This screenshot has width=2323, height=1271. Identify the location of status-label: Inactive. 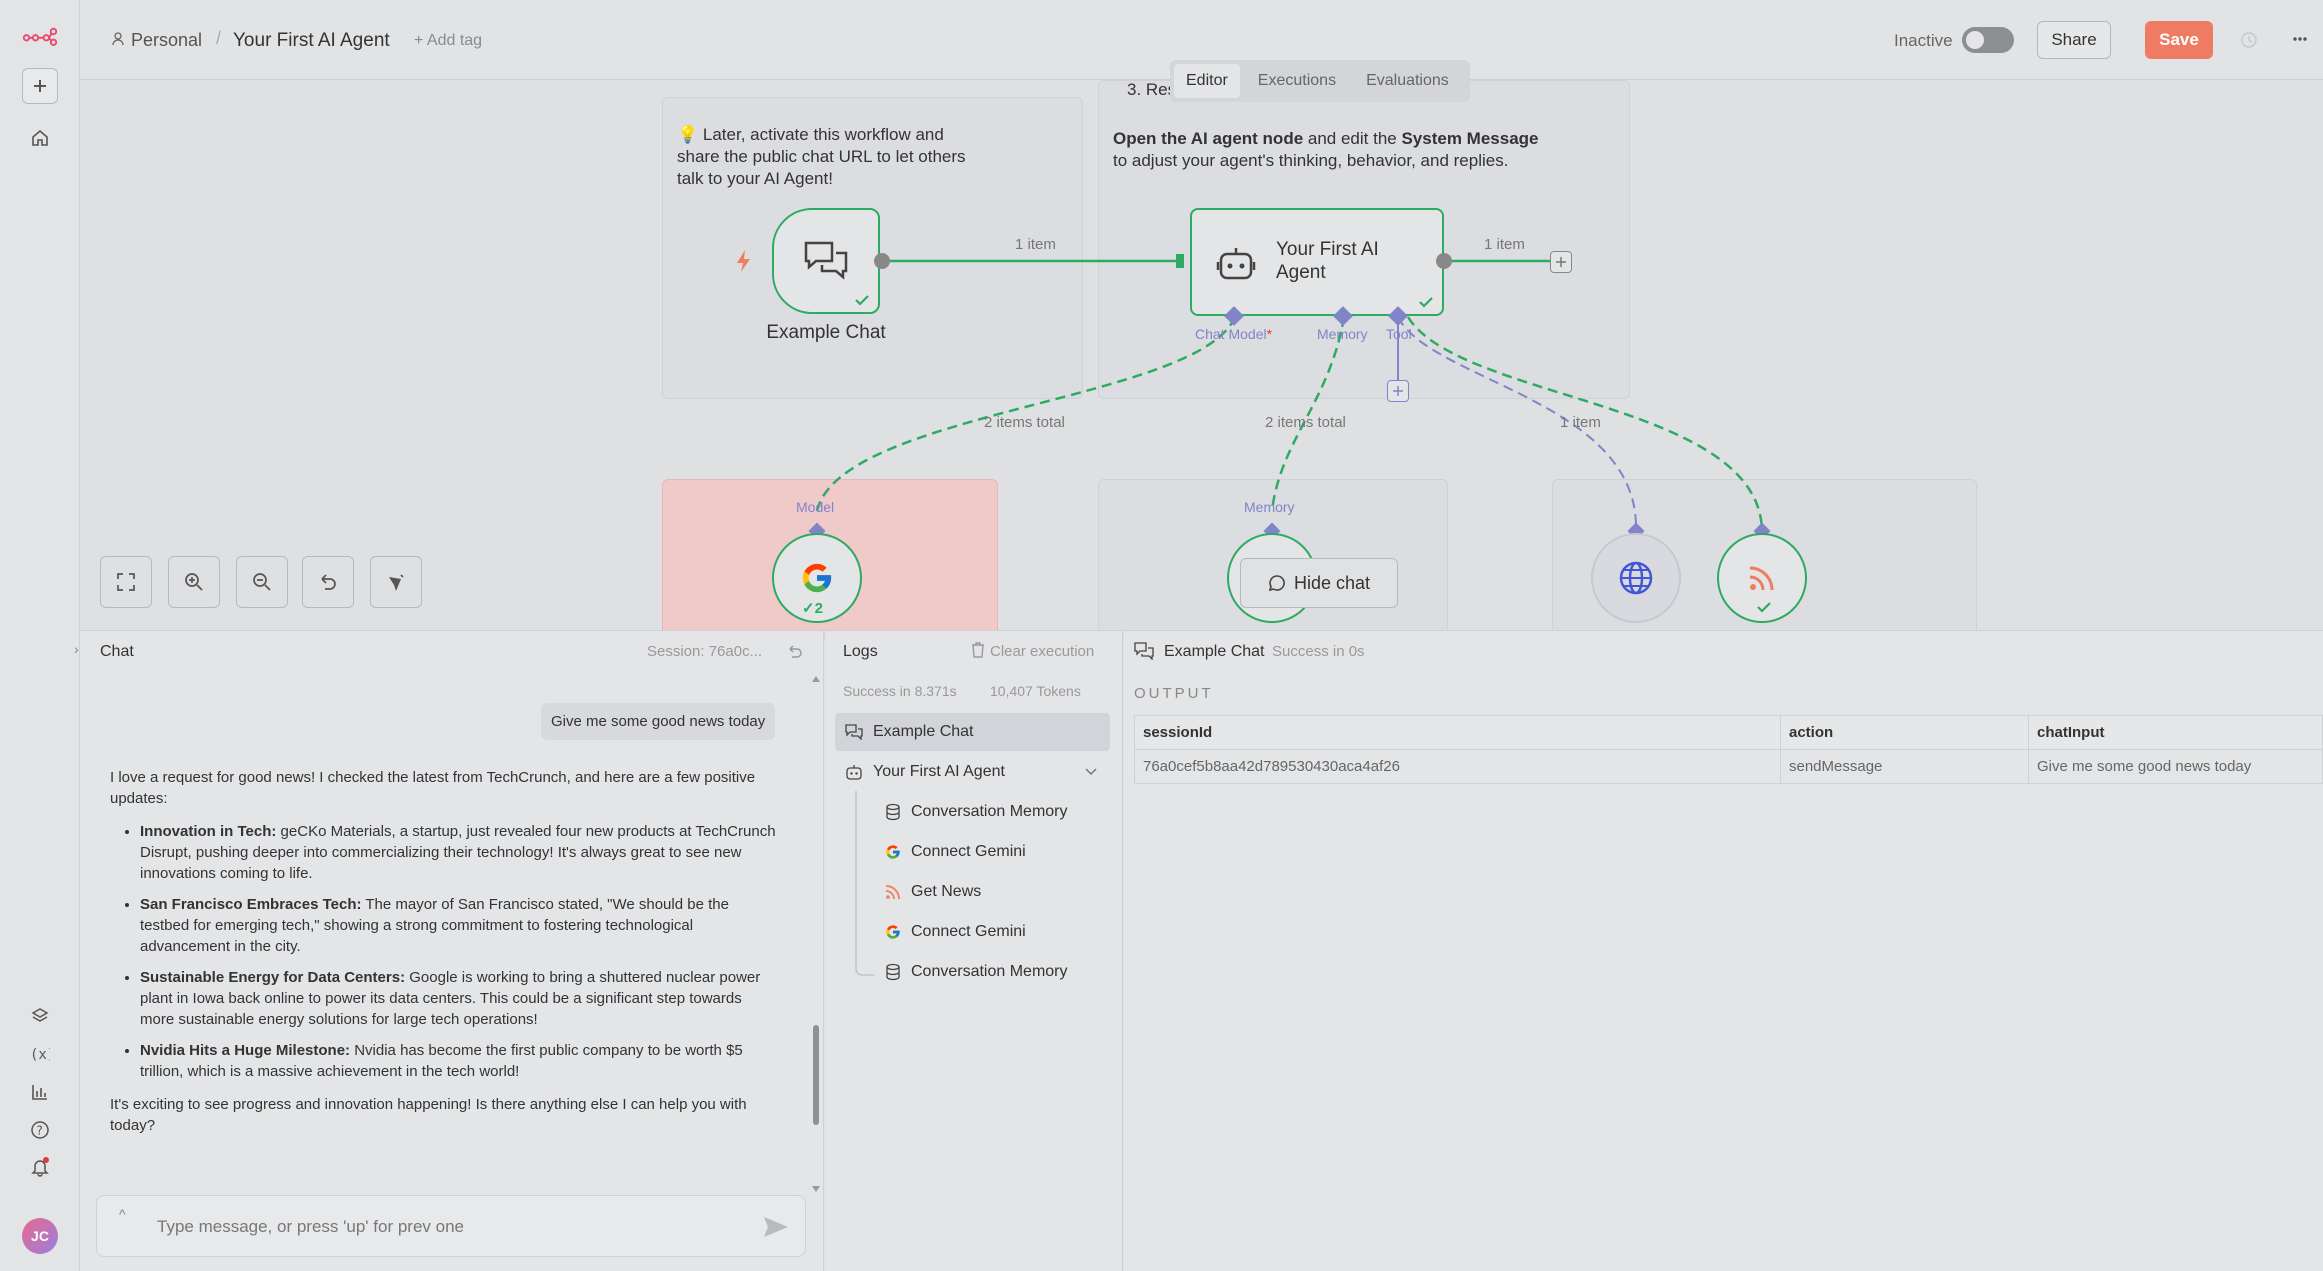
(1923, 40).